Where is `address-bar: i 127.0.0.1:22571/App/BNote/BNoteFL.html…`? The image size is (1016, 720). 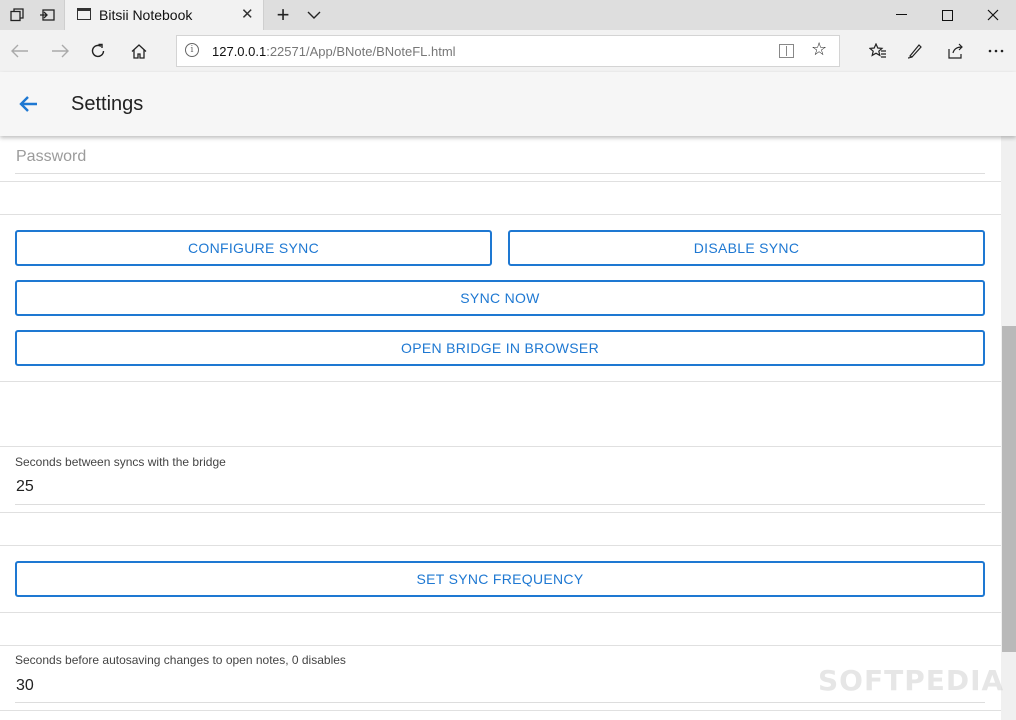 address-bar: i 127.0.0.1:22571/App/BNote/BNoteFL.html… is located at coordinates (508, 51).